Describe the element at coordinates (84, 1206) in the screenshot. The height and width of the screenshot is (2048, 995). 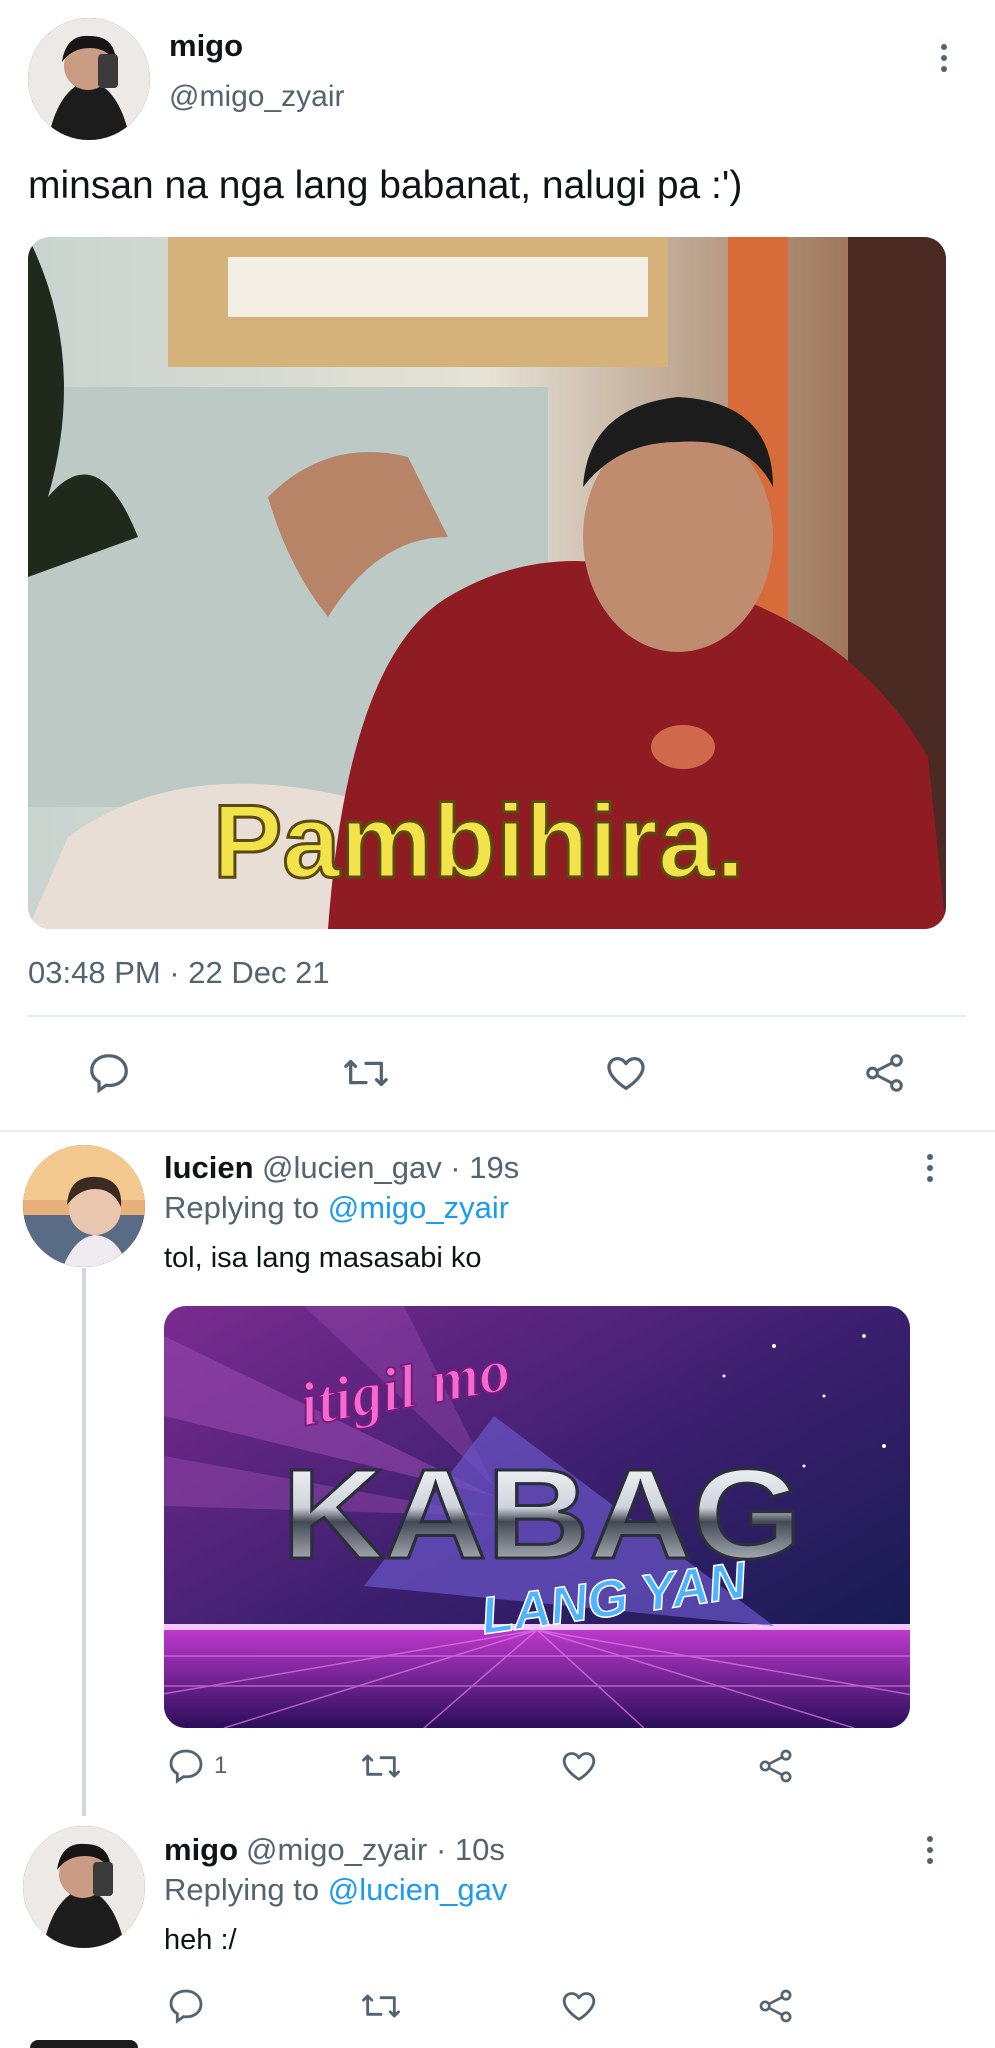
I see `avatar-lucien` at that location.